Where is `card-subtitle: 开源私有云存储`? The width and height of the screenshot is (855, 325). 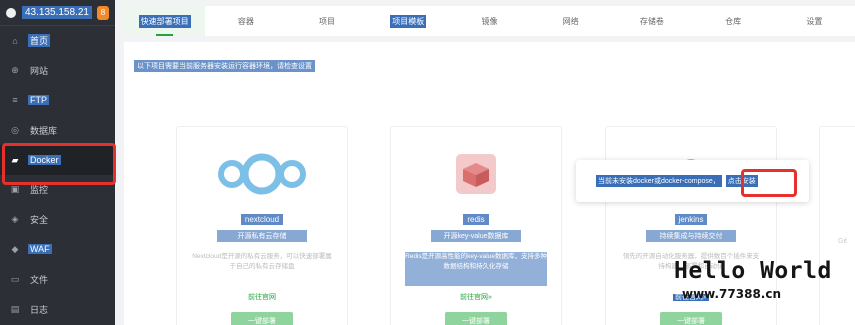 card-subtitle: 开源私有云存储 is located at coordinates (262, 236).